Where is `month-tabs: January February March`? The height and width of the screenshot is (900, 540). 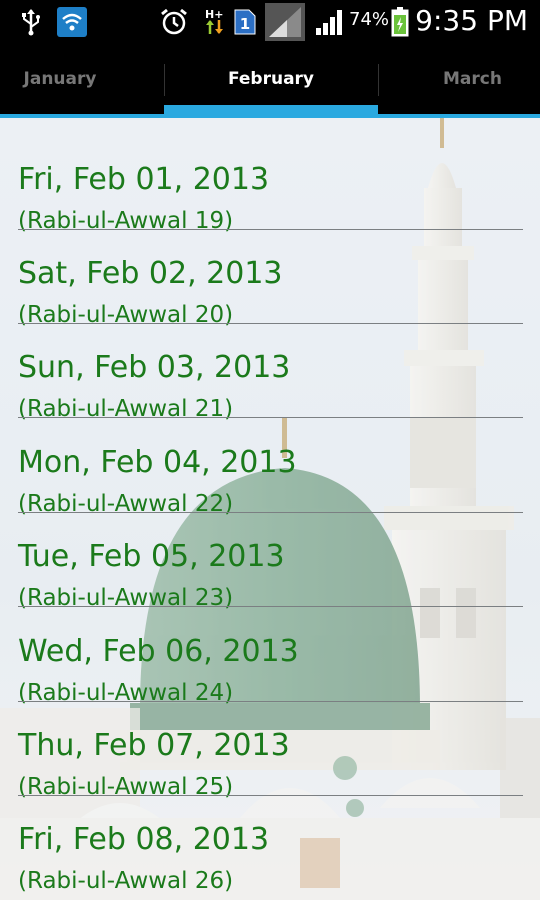 month-tabs: January February March is located at coordinates (270, 81).